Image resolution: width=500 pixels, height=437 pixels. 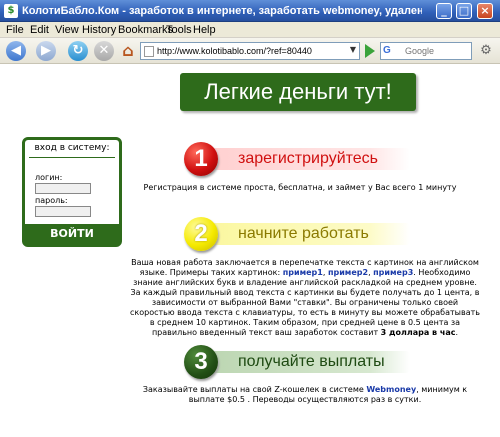 What do you see at coordinates (370, 51) in the screenshot?
I see `go-icon` at bounding box center [370, 51].